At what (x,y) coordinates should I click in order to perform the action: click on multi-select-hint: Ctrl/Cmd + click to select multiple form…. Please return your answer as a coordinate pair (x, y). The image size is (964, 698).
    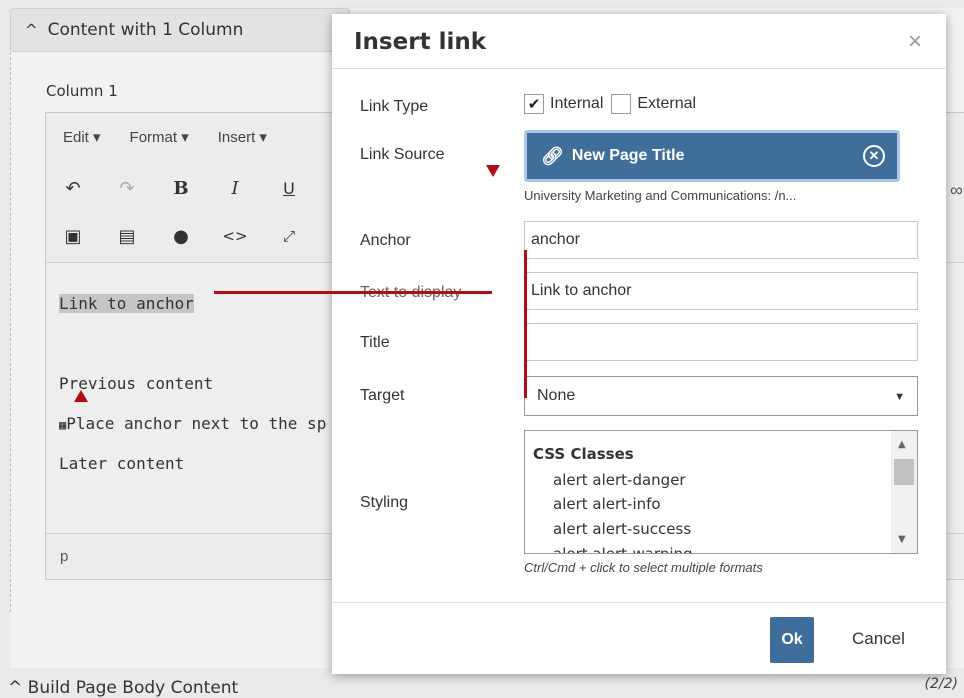
    Looking at the image, I should click on (643, 567).